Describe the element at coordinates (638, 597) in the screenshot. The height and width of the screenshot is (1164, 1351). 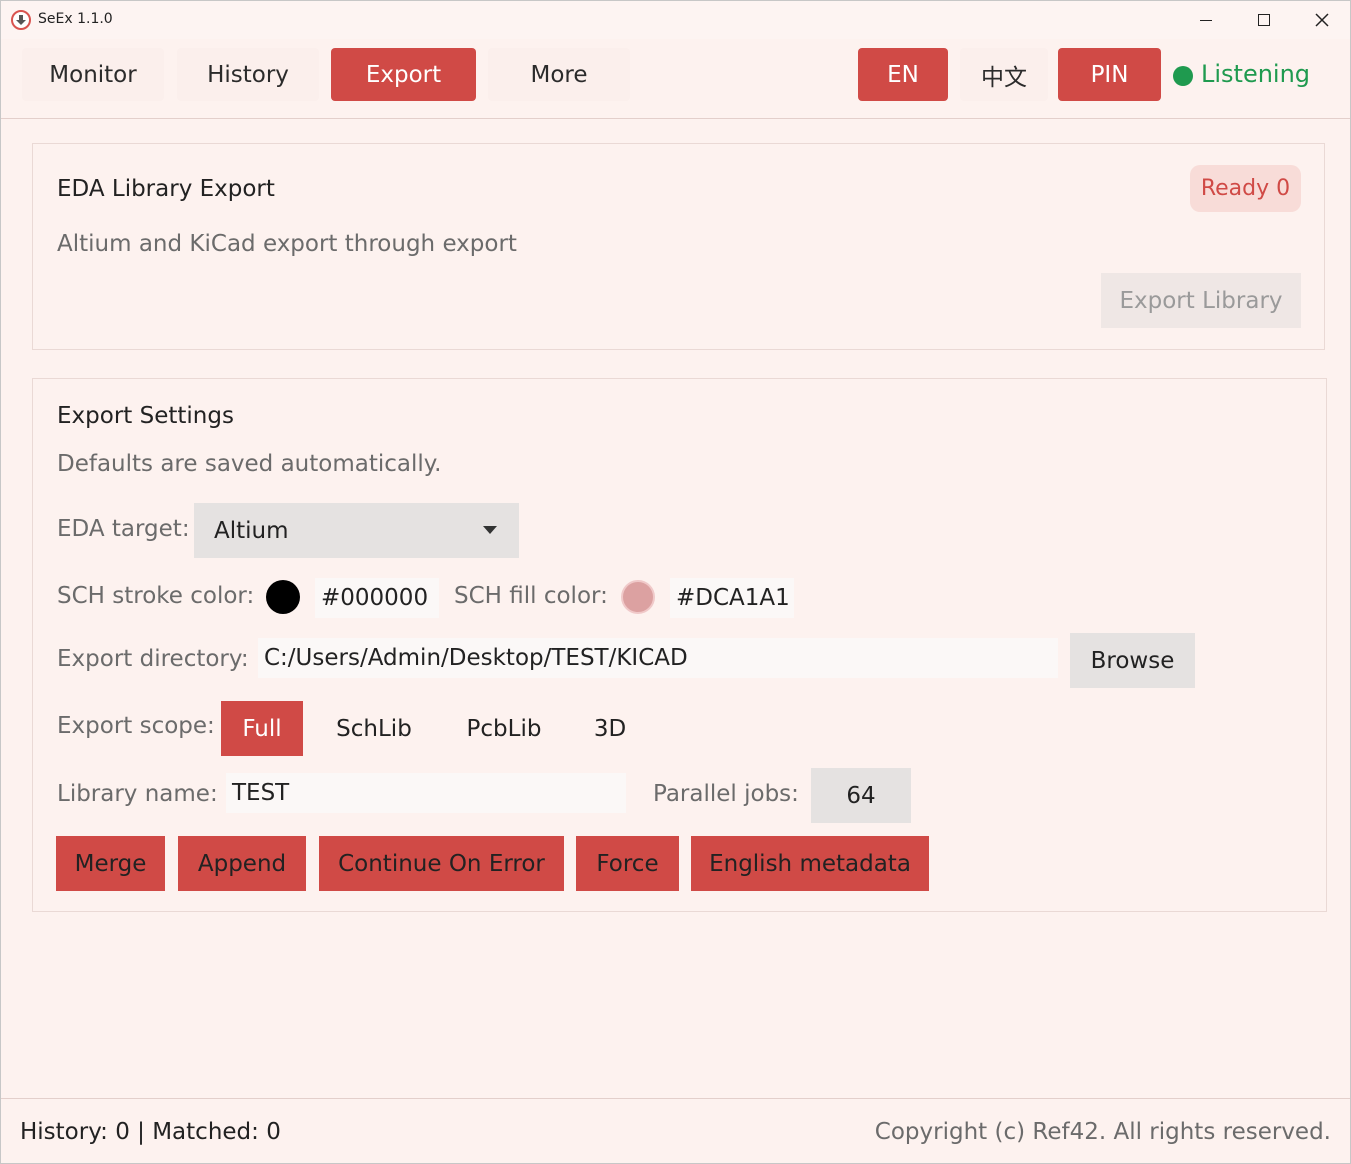
I see `fill-color-swatch` at that location.